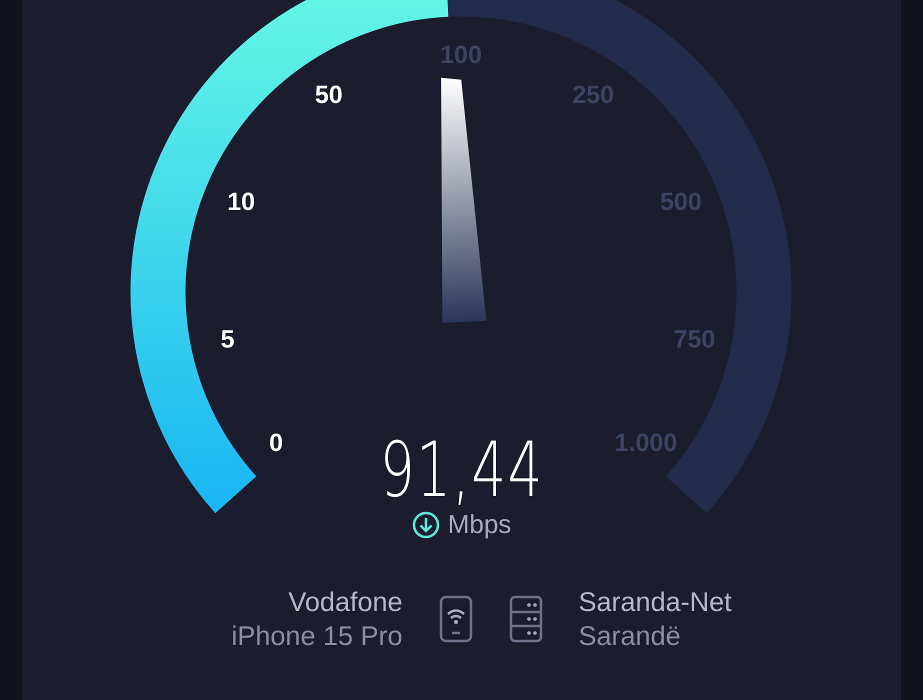 The height and width of the screenshot is (700, 923). Describe the element at coordinates (317, 636) in the screenshot. I see `device-name: iPhone 15 Pro` at that location.